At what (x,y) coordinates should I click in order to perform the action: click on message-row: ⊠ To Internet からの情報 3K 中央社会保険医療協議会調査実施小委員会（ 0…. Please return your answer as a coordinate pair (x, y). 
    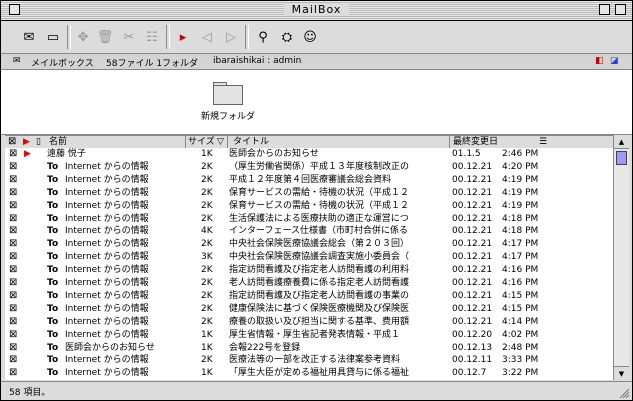
    Looking at the image, I should click on (309, 257).